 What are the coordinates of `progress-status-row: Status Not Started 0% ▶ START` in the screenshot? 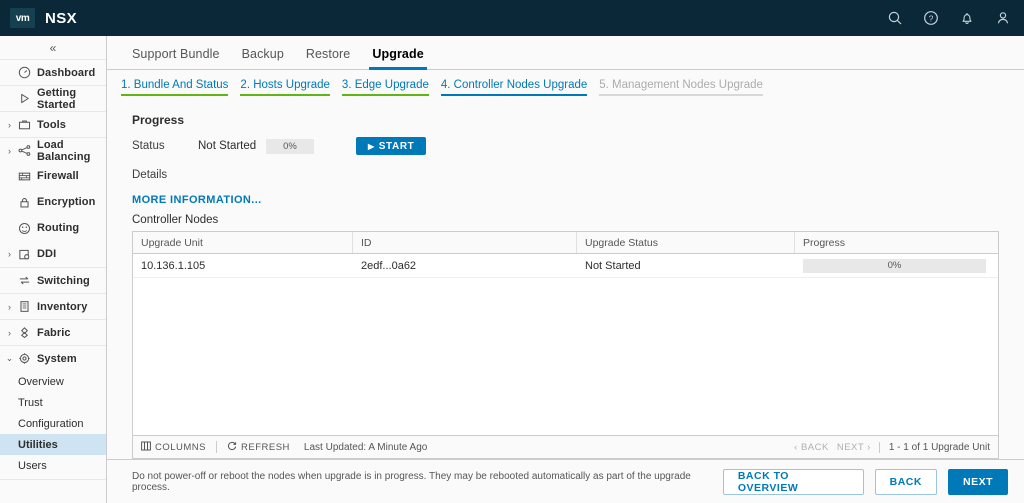 It's located at (570, 146).